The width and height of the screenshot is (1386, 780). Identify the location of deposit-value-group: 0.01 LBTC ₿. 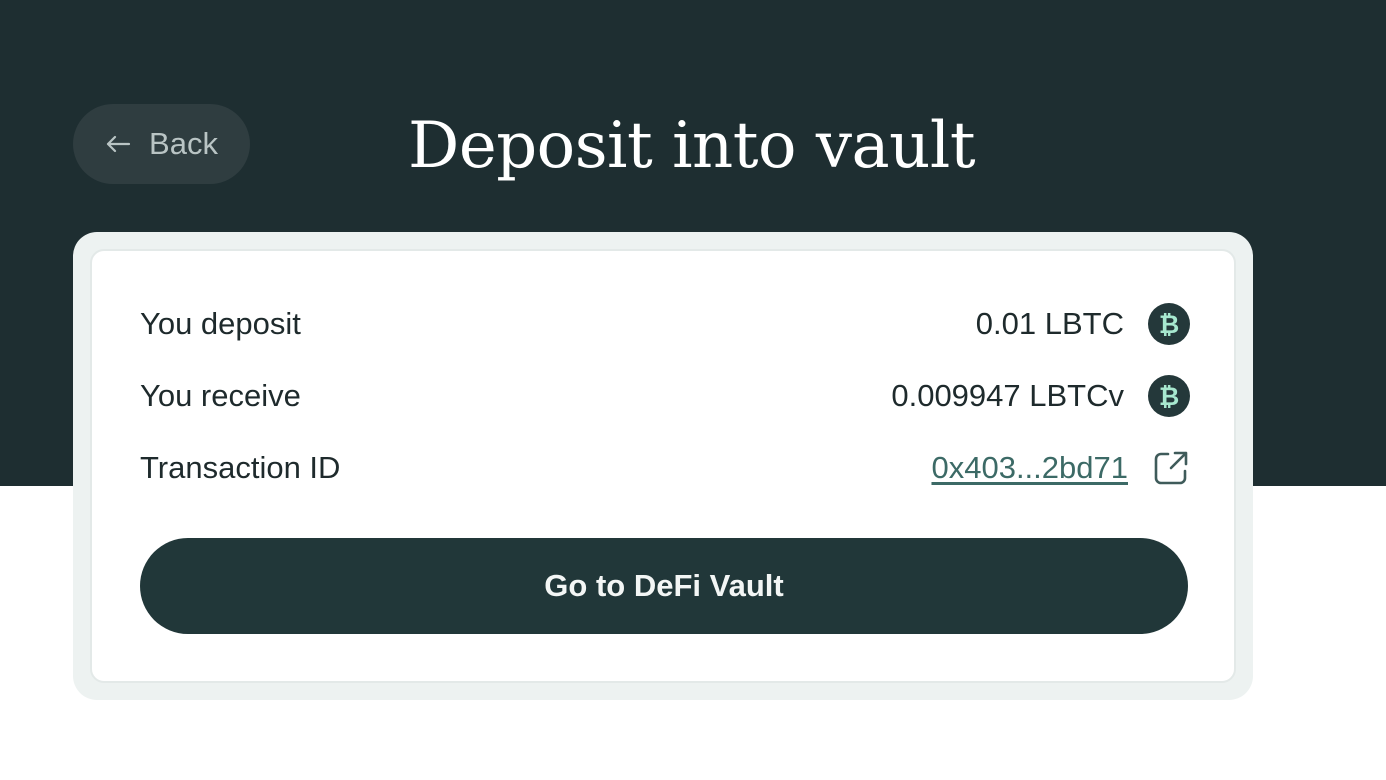
(1083, 324).